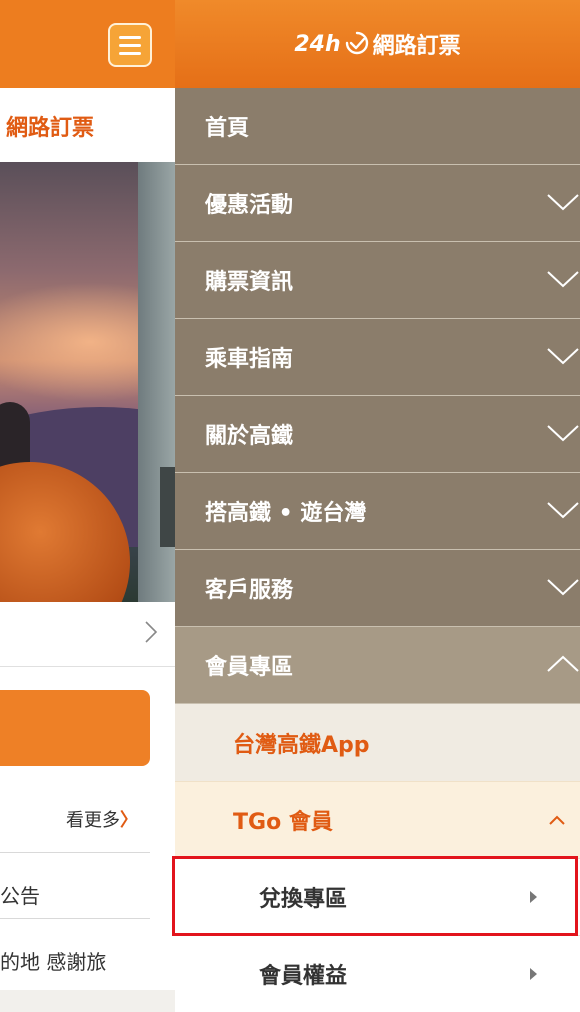  Describe the element at coordinates (249, 282) in the screenshot. I see `menu-item-label: 購票資訊` at that location.